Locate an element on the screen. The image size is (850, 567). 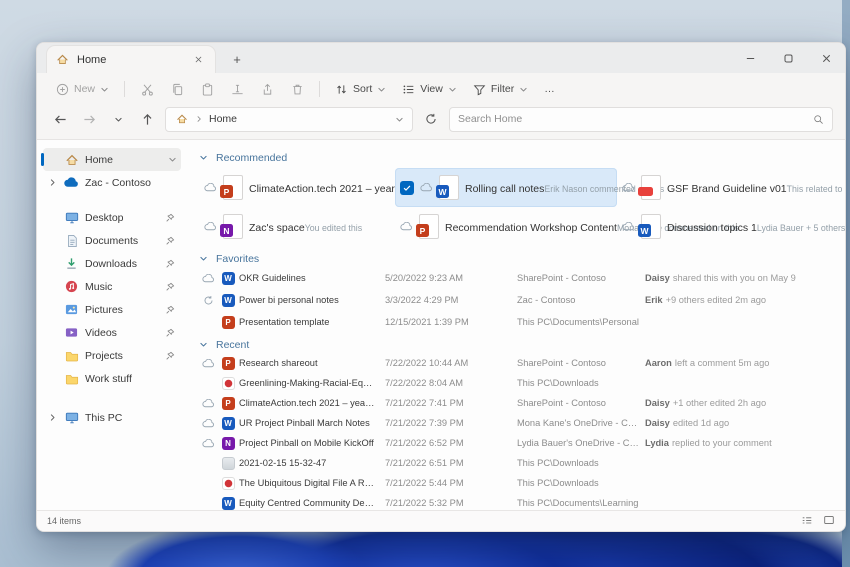
card-title: GSF Brand Guideline v01 is located at coordinates (727, 188).